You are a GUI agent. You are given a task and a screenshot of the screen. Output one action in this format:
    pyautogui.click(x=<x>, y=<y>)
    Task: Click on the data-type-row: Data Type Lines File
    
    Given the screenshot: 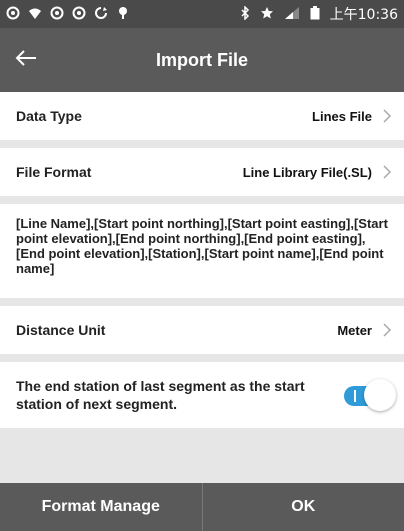 What is the action you would take?
    pyautogui.click(x=202, y=116)
    